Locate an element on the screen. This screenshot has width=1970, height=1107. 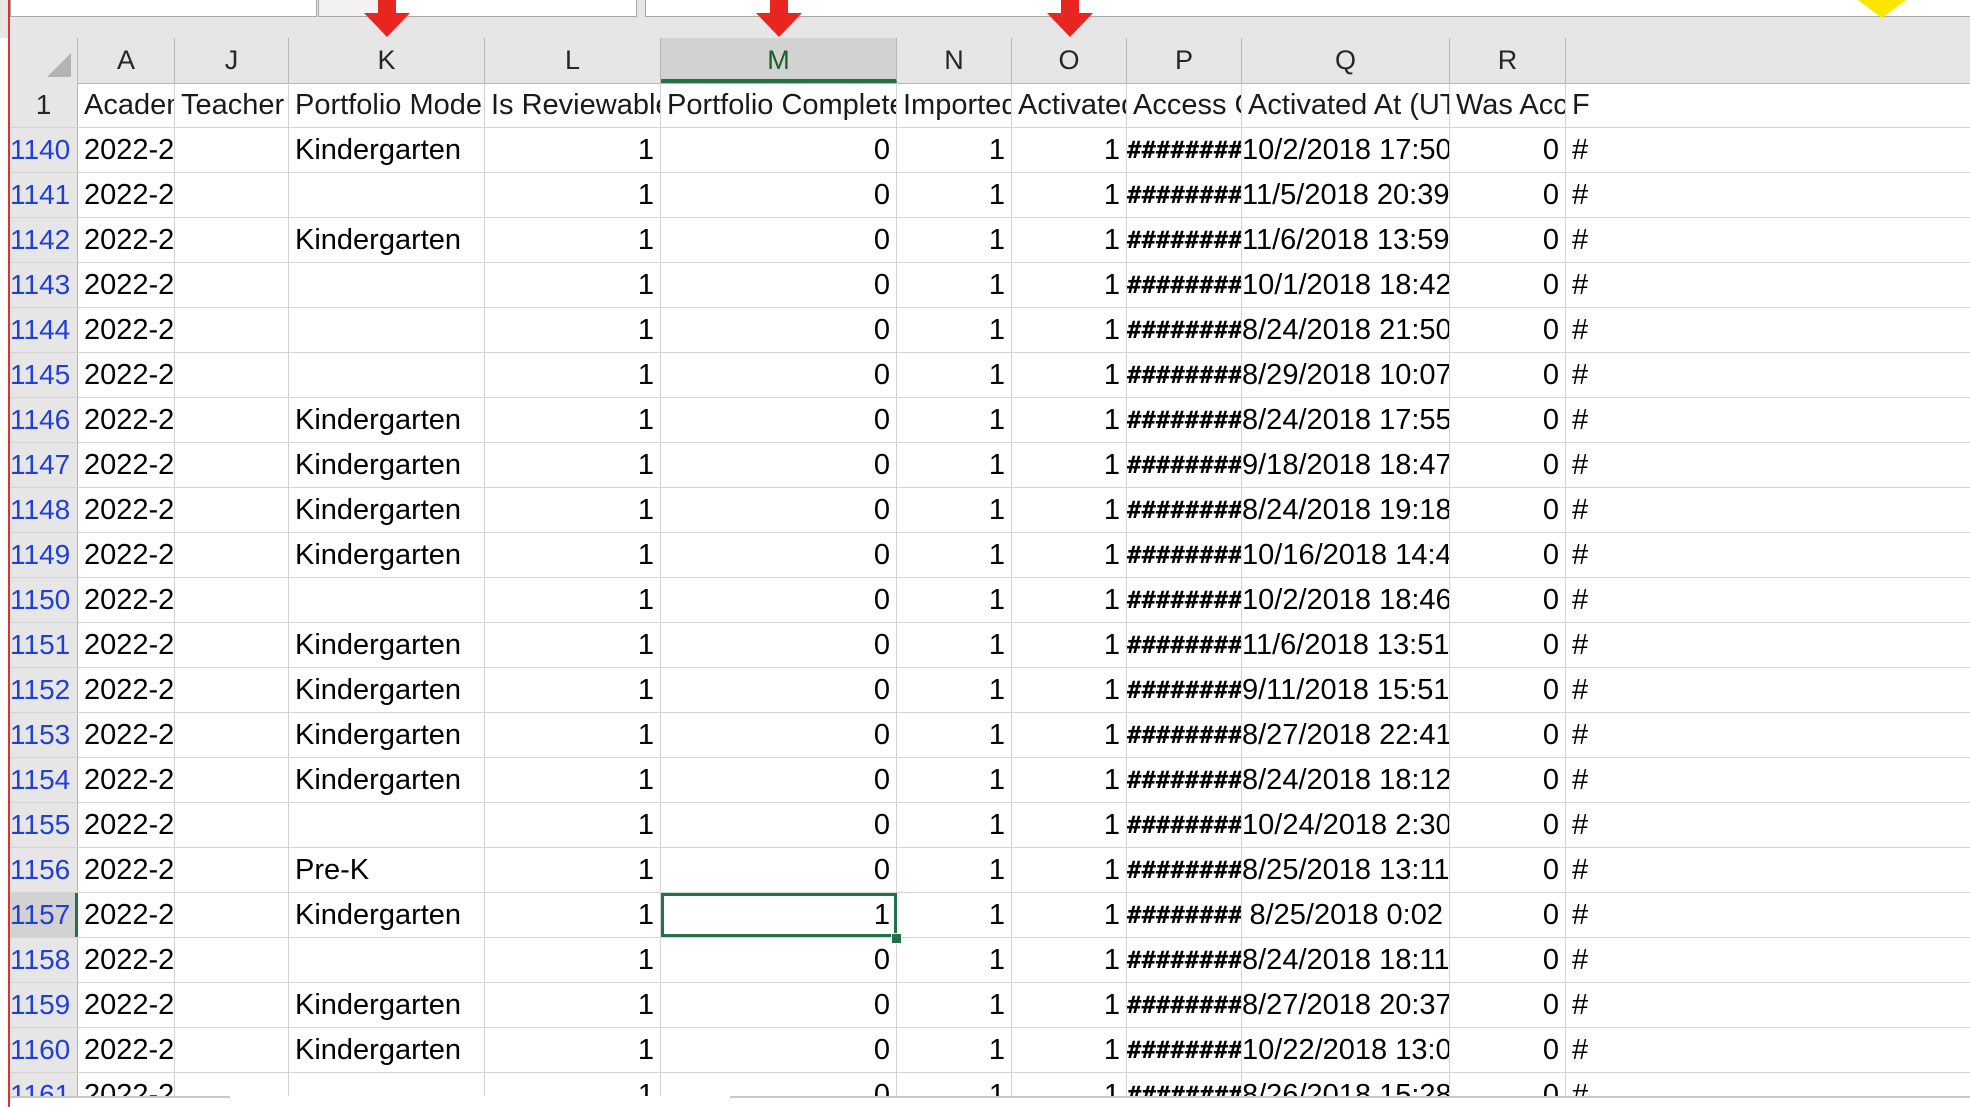
table-row: 11552022-231011########10/24/2018 2:300# is located at coordinates (990, 825).